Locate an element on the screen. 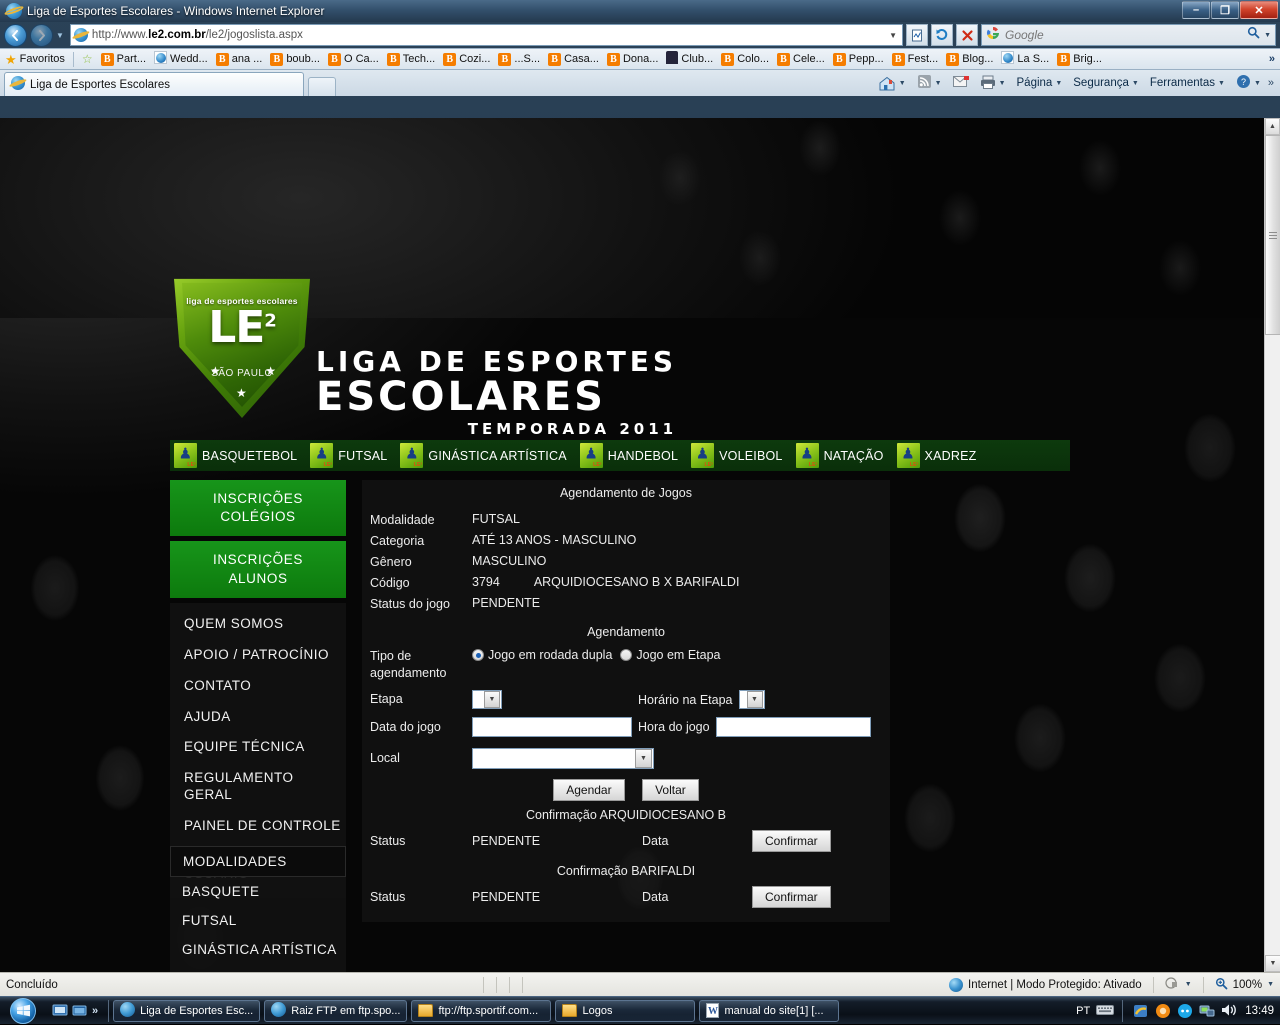 The image size is (1280, 1025). sports-nav-item-basquetebol: ♟ LE² BASQUETEBOL is located at coordinates (238, 455).